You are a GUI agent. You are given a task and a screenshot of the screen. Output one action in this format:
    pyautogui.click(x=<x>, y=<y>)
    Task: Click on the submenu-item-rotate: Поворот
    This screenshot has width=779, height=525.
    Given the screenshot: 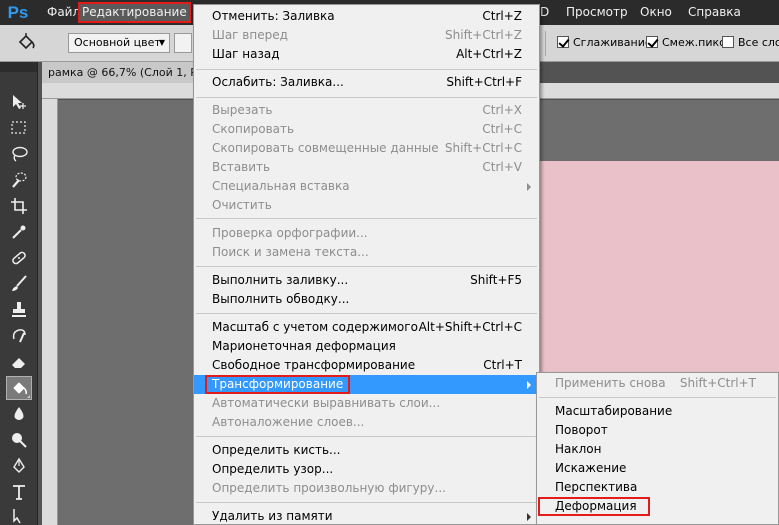 What is the action you would take?
    pyautogui.click(x=657, y=430)
    